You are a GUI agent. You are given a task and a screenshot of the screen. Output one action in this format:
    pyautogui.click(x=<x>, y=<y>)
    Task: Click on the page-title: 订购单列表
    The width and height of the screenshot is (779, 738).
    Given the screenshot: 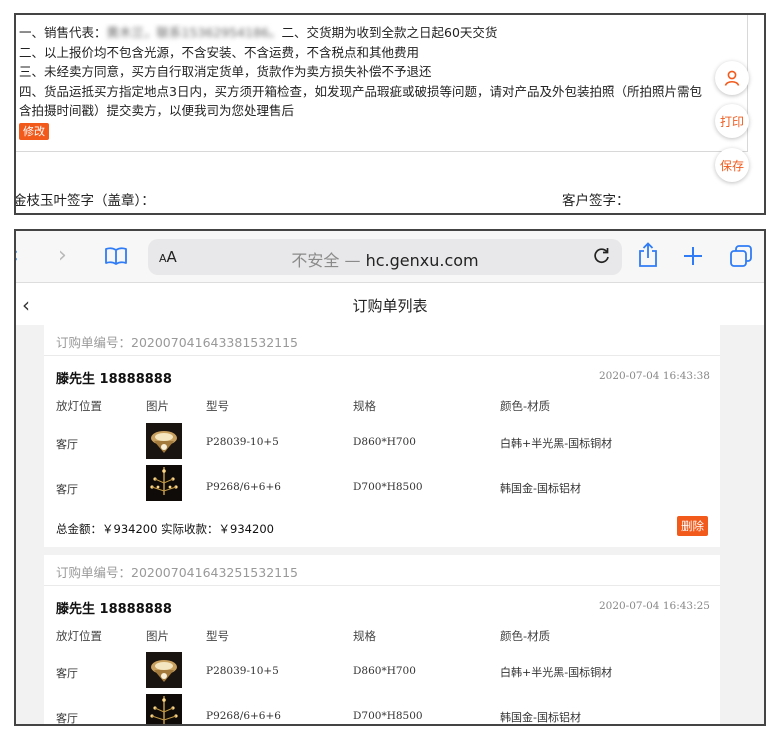 What is the action you would take?
    pyautogui.click(x=390, y=306)
    